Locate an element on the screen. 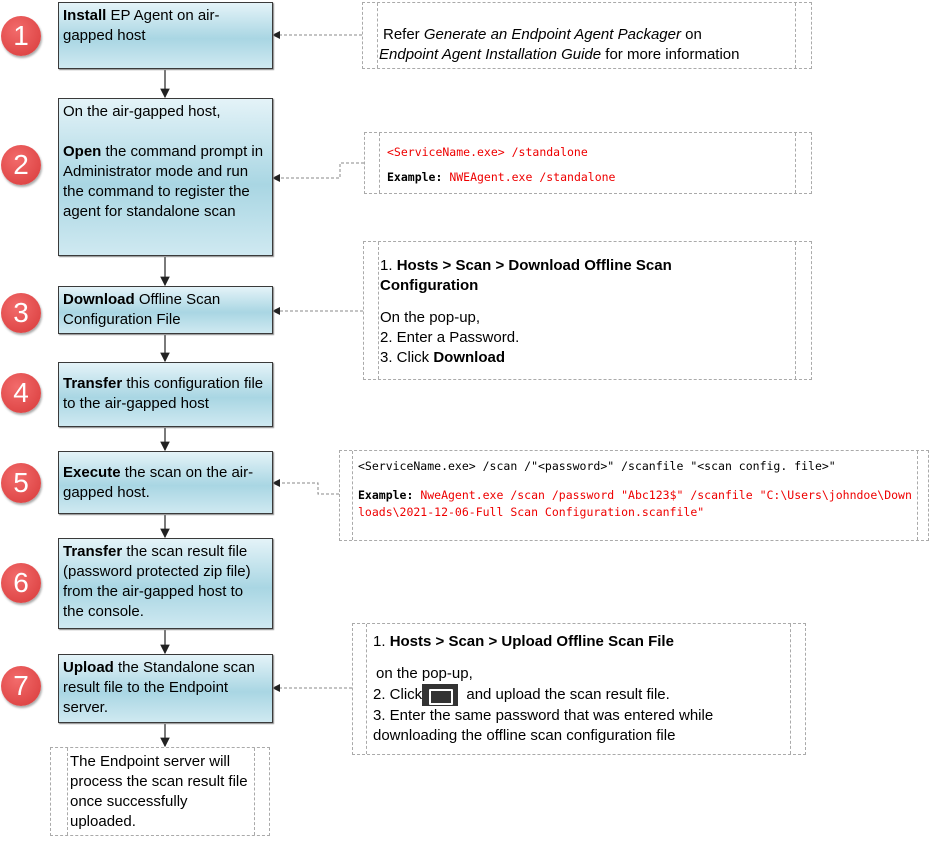 The width and height of the screenshot is (930, 841). step-badge: 6 is located at coordinates (21, 583).